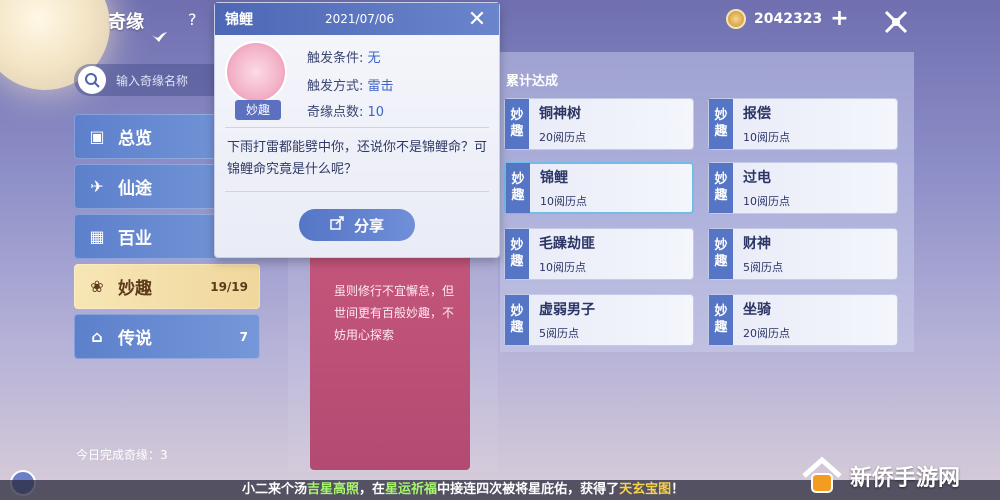 Image resolution: width=1000 pixels, height=500 pixels. I want to click on crane-icon: ✈, so click(97, 186).